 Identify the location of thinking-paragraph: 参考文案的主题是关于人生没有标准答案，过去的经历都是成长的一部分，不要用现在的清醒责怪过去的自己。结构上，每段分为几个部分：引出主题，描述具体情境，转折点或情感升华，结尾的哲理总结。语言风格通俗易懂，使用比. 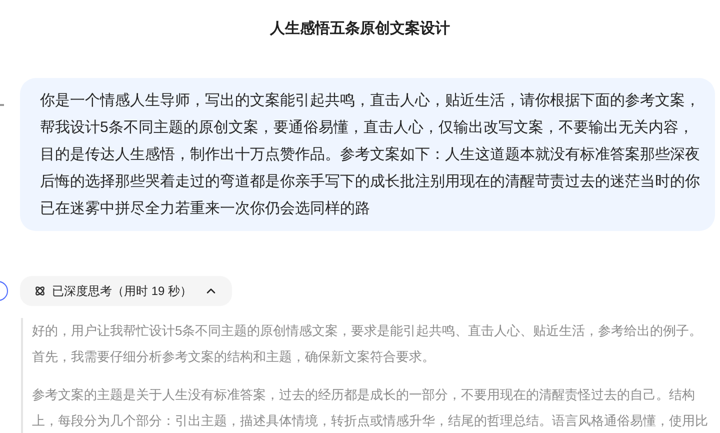
(370, 408).